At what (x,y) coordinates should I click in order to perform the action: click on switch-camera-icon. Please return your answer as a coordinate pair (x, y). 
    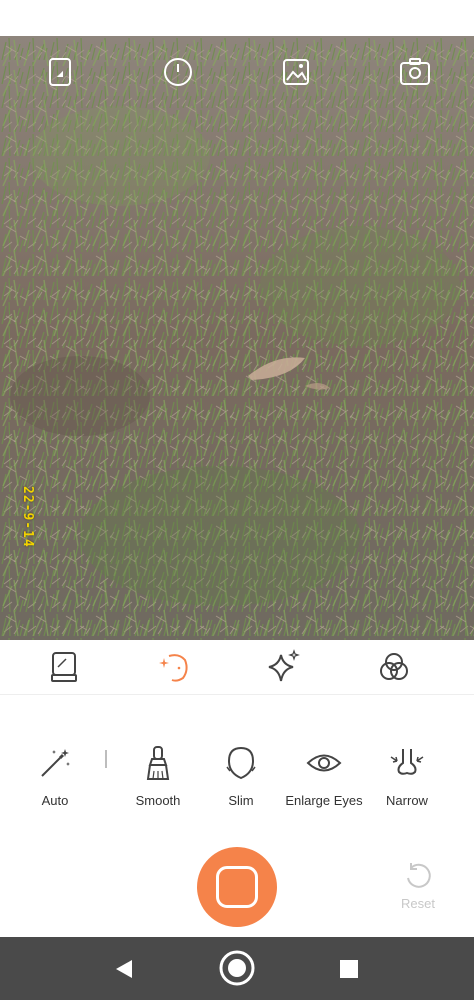
    Looking at the image, I should click on (415, 71).